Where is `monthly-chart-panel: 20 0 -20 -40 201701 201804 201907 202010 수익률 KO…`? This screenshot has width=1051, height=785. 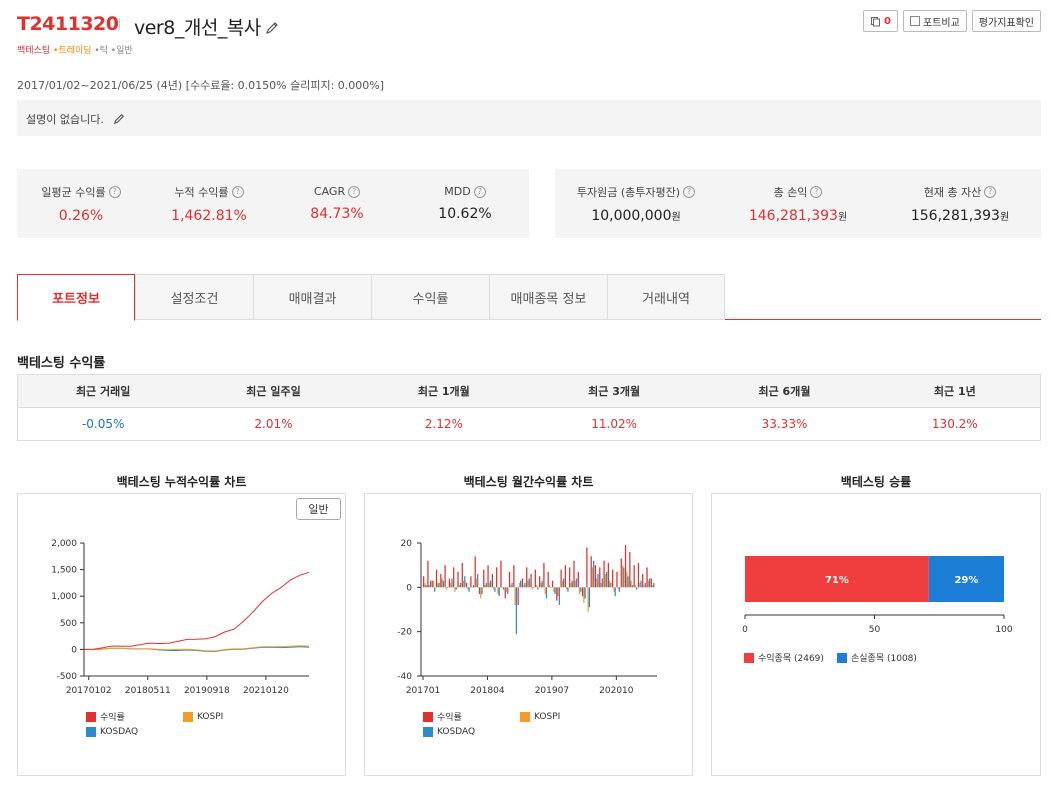 monthly-chart-panel: 20 0 -20 -40 201701 201804 201907 202010 수익률 KO… is located at coordinates (528, 634).